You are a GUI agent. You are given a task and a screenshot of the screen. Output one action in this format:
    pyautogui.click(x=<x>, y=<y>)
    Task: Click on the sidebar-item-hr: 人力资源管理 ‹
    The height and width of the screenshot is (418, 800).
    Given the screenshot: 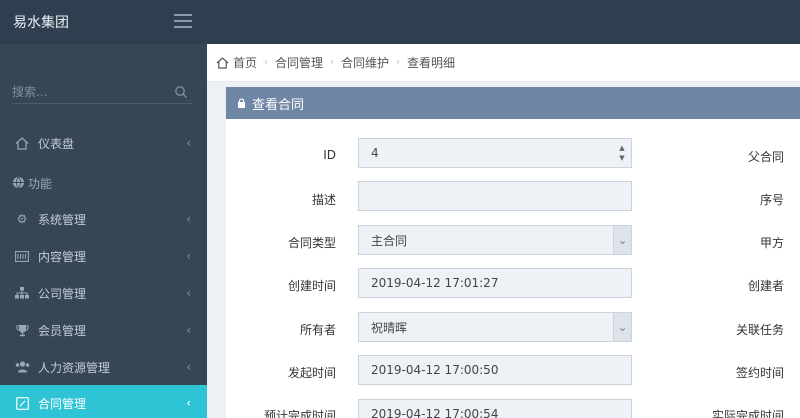 What is the action you would take?
    pyautogui.click(x=103, y=367)
    